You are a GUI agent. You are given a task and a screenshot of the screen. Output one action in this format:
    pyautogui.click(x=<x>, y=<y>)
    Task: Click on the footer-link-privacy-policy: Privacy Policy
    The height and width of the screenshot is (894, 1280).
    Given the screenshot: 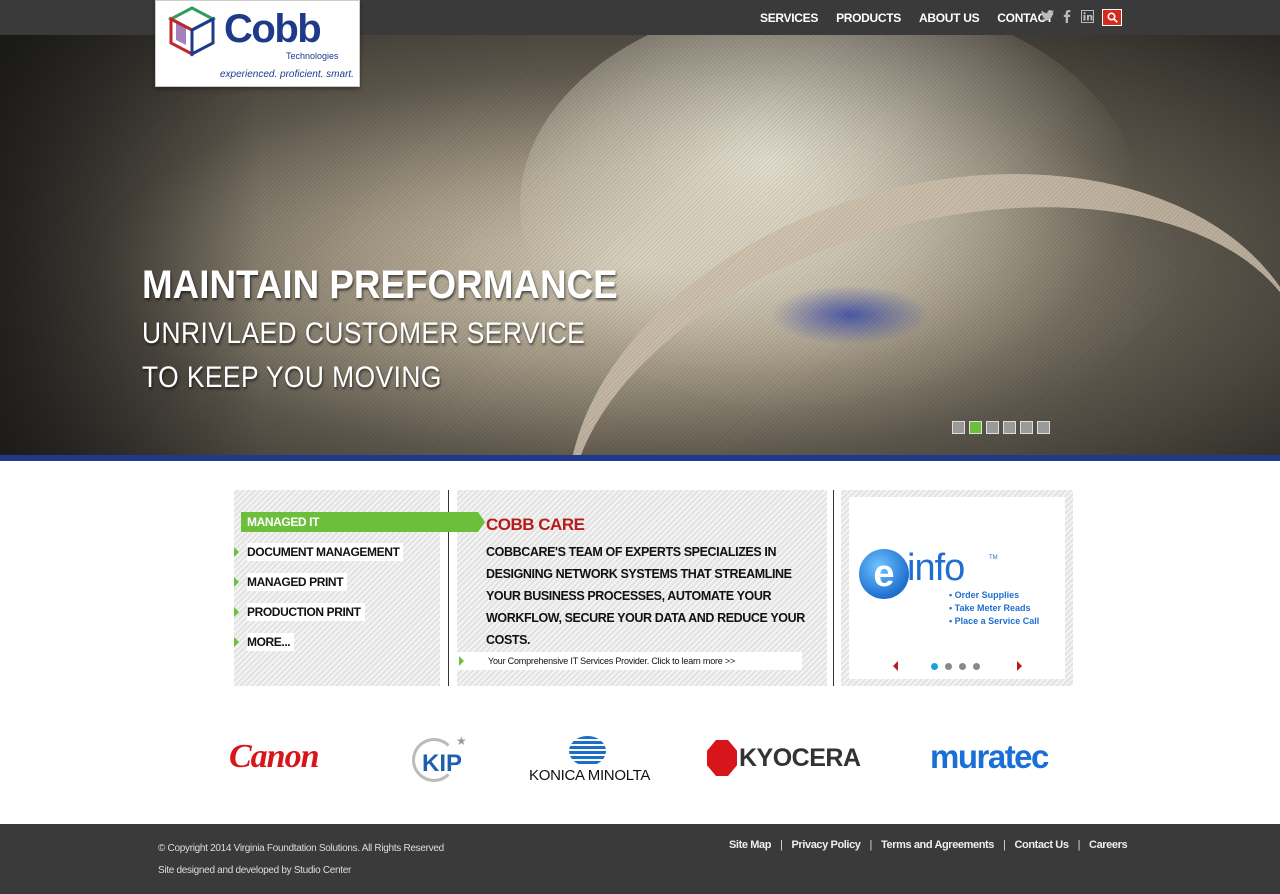 What is the action you would take?
    pyautogui.click(x=826, y=845)
    